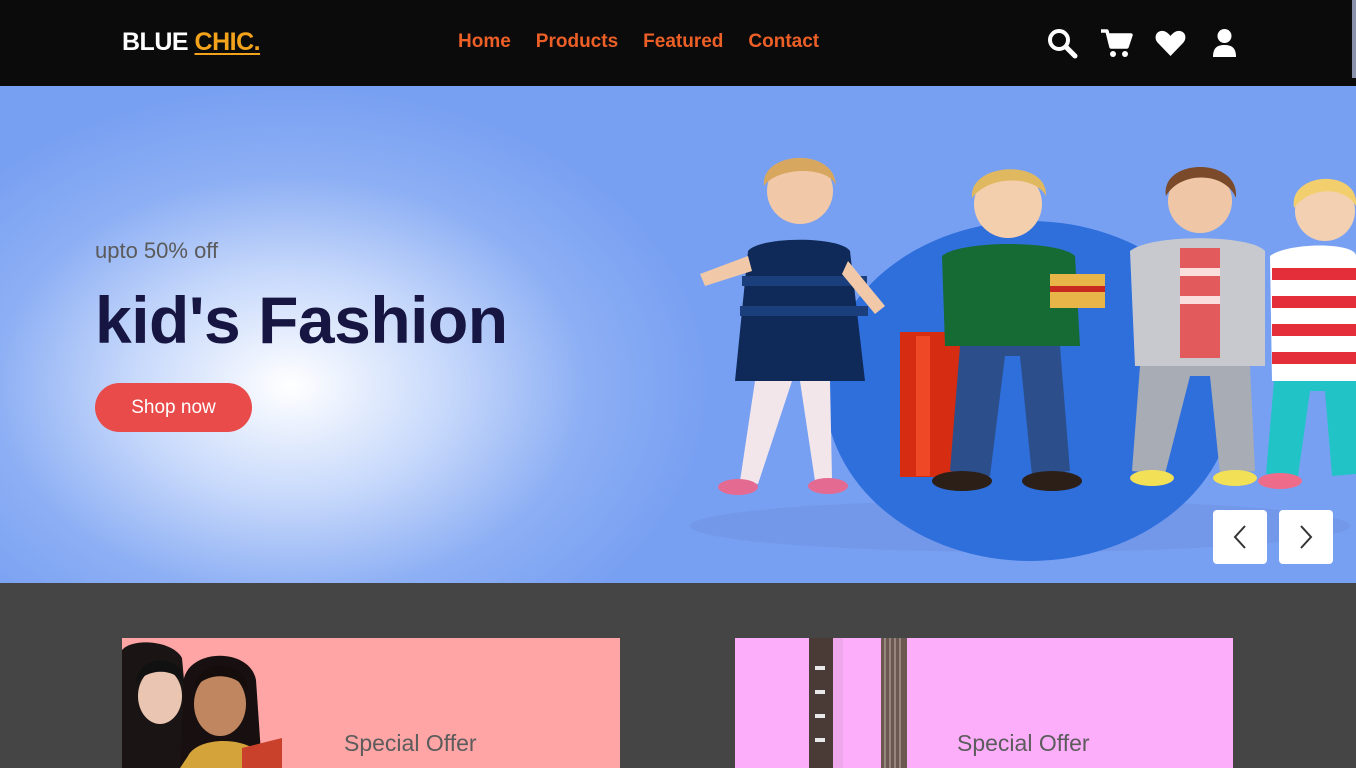 This screenshot has height=768, width=1356. Describe the element at coordinates (1143, 43) in the screenshot. I see `header-icons` at that location.